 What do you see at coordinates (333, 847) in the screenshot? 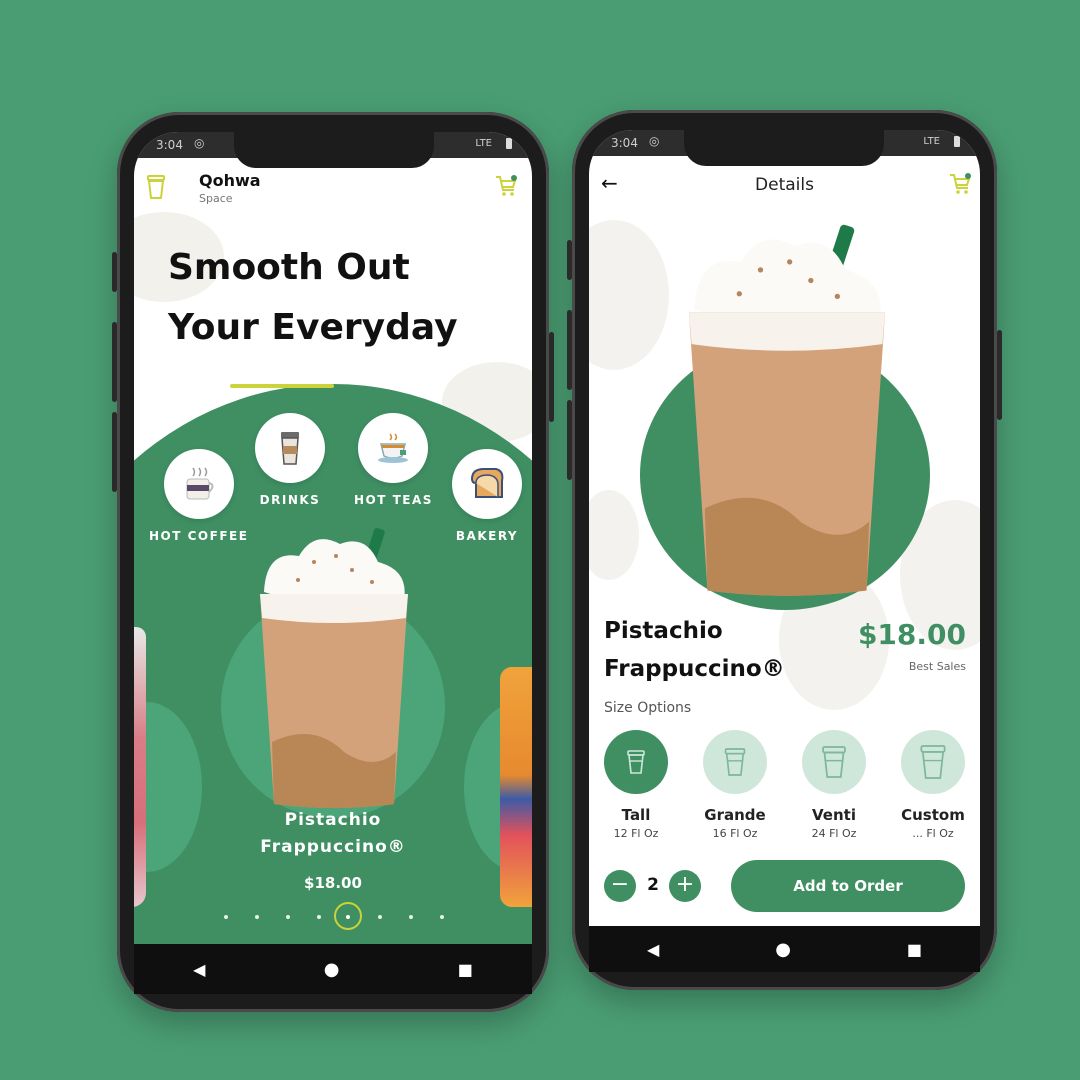
I see `featured-product-name-2: Frappuccino®` at bounding box center [333, 847].